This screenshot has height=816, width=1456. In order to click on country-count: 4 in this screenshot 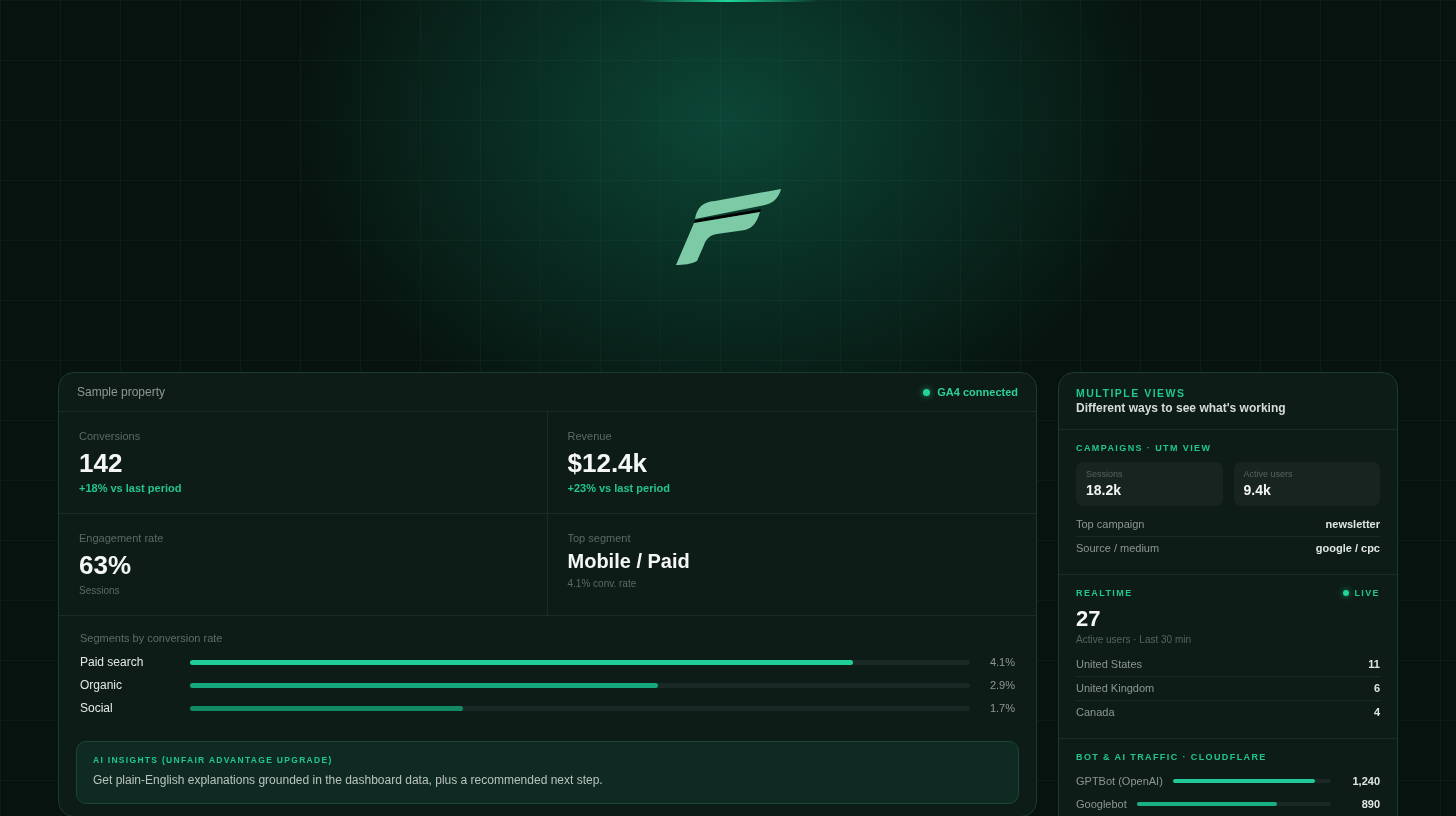, I will do `click(1376, 712)`.